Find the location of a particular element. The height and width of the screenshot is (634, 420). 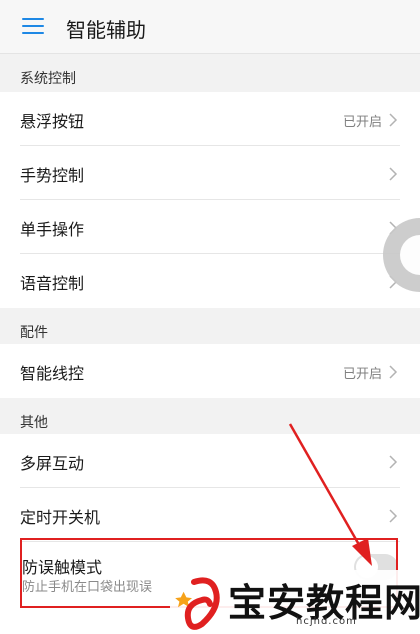

item-label: 语音控制 is located at coordinates (52, 283).